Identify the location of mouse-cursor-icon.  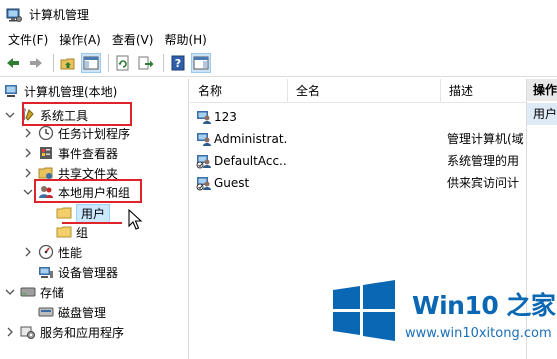
(135, 219).